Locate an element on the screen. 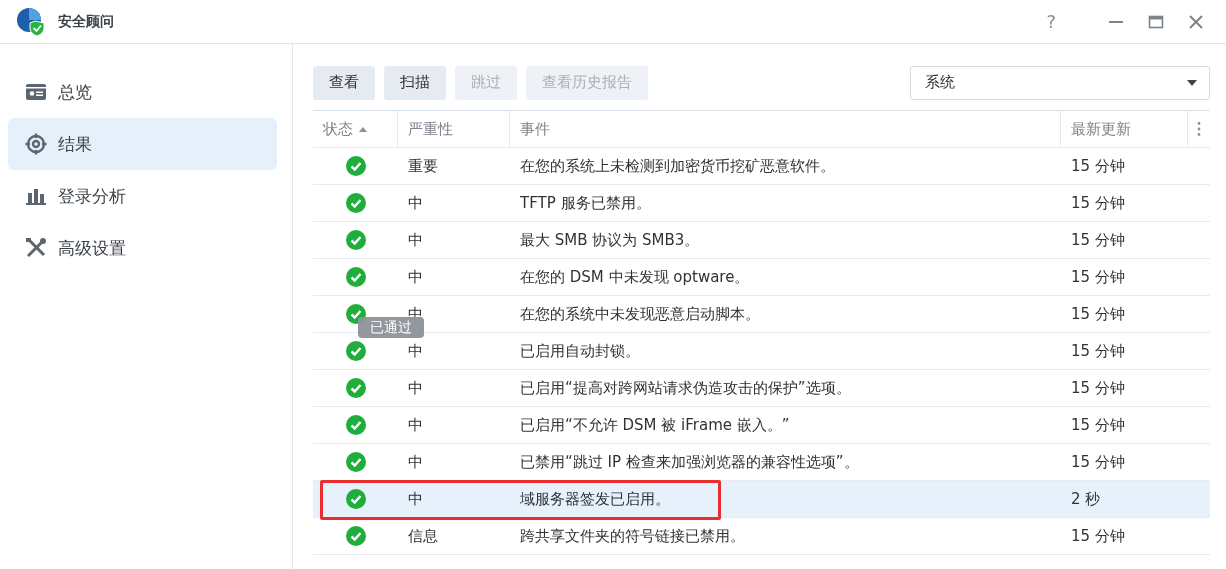 This screenshot has height=569, width=1226. table-row: 重要 在您的系统上未检测到加密货币挖矿恶意软件。 15 分钟 is located at coordinates (761, 166).